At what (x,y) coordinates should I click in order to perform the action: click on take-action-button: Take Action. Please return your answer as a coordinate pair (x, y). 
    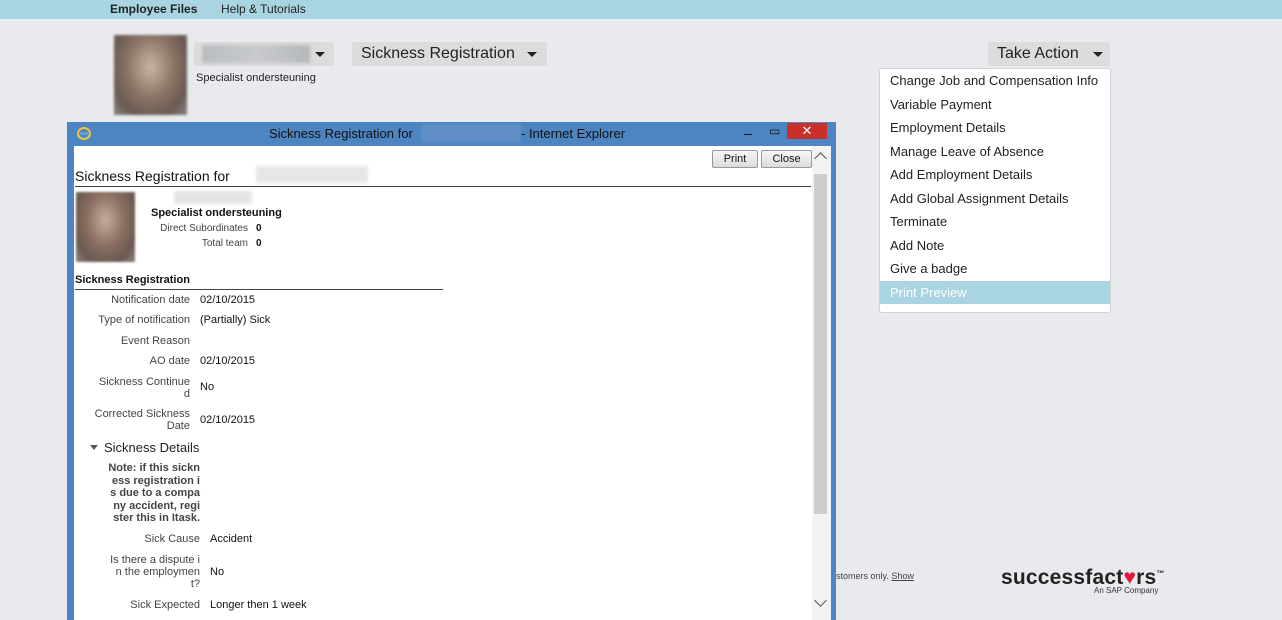
    Looking at the image, I should click on (1049, 54).